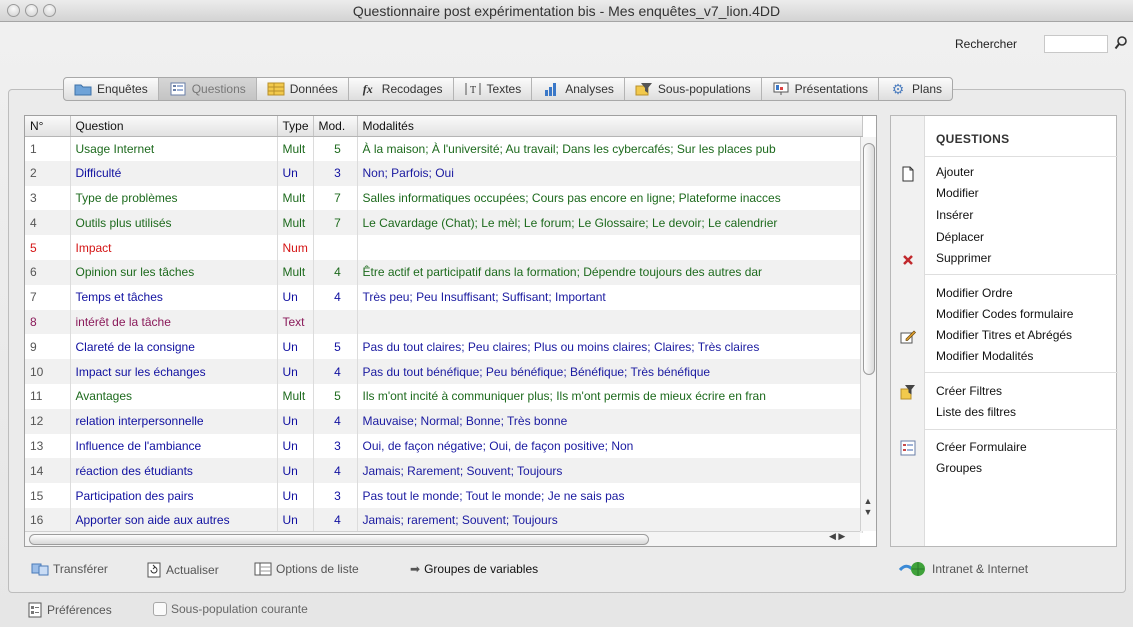  I want to click on ajouter-button: Ajouter, so click(955, 172).